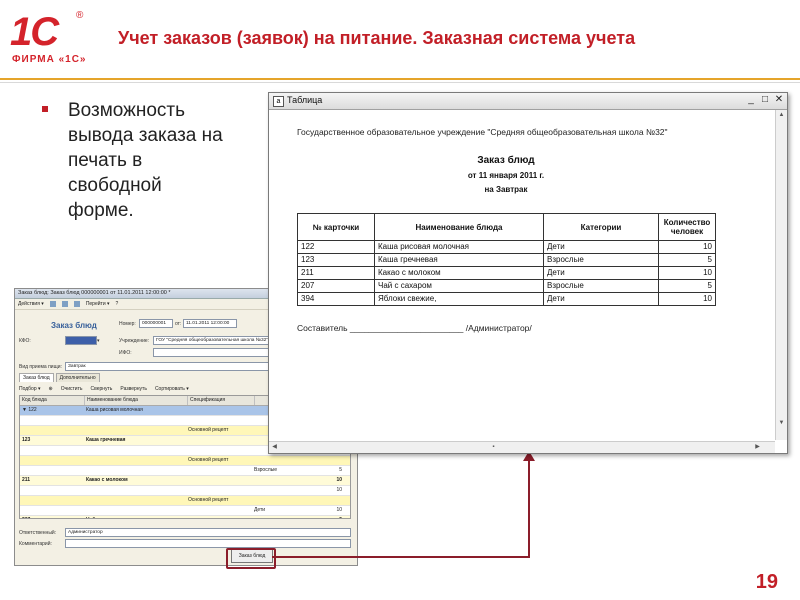 Image resolution: width=800 pixels, height=600 pixels. Describe the element at coordinates (29, 410) in the screenshot. I see `grid-code-cell: ▼ 122` at that location.